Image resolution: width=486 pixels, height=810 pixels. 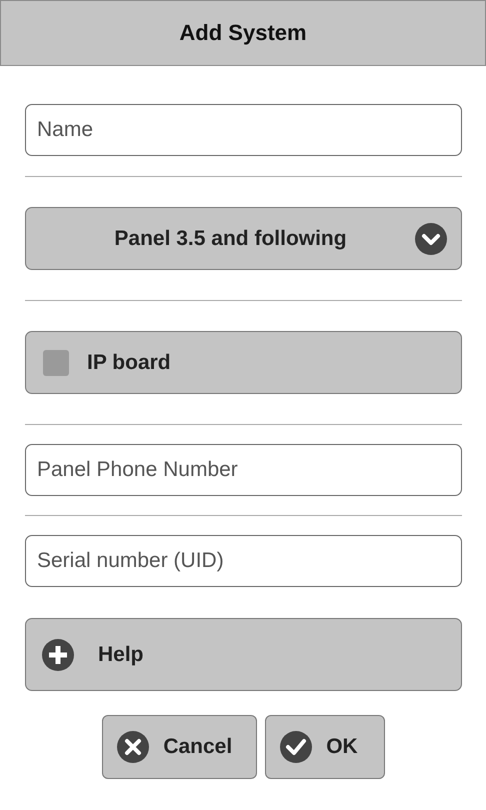 What do you see at coordinates (133, 747) in the screenshot?
I see `close-icon` at bounding box center [133, 747].